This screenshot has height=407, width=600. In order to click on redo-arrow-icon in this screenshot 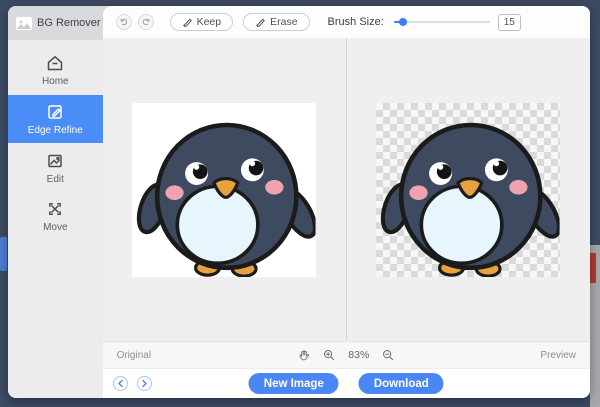, I will do `click(146, 22)`.